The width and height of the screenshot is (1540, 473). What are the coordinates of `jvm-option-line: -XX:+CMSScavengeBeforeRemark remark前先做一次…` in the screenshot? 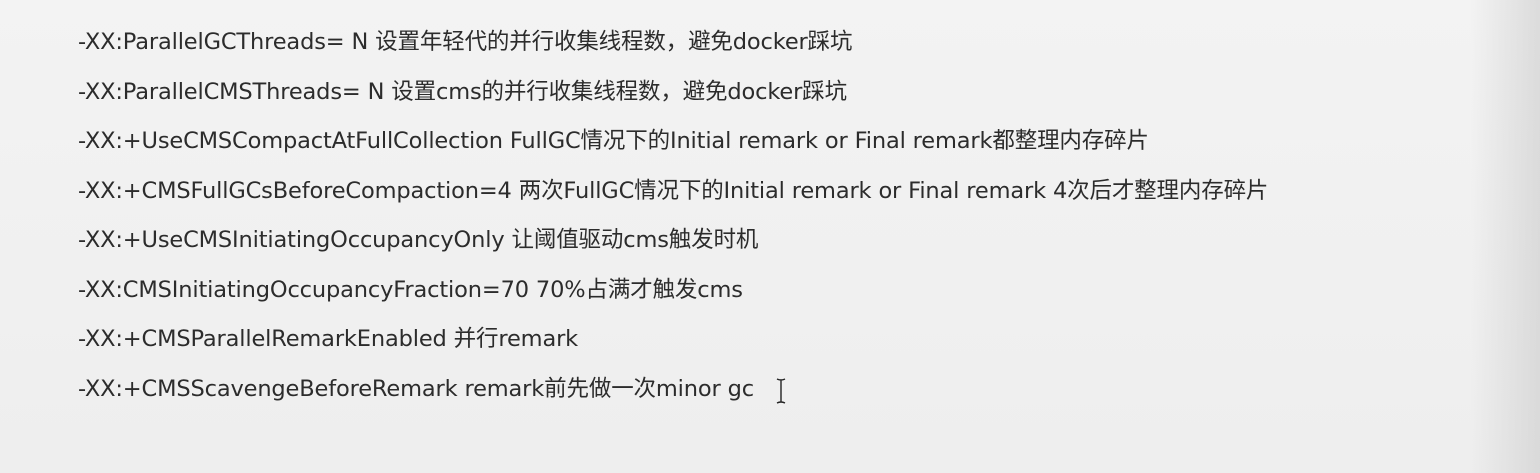 It's located at (416, 388).